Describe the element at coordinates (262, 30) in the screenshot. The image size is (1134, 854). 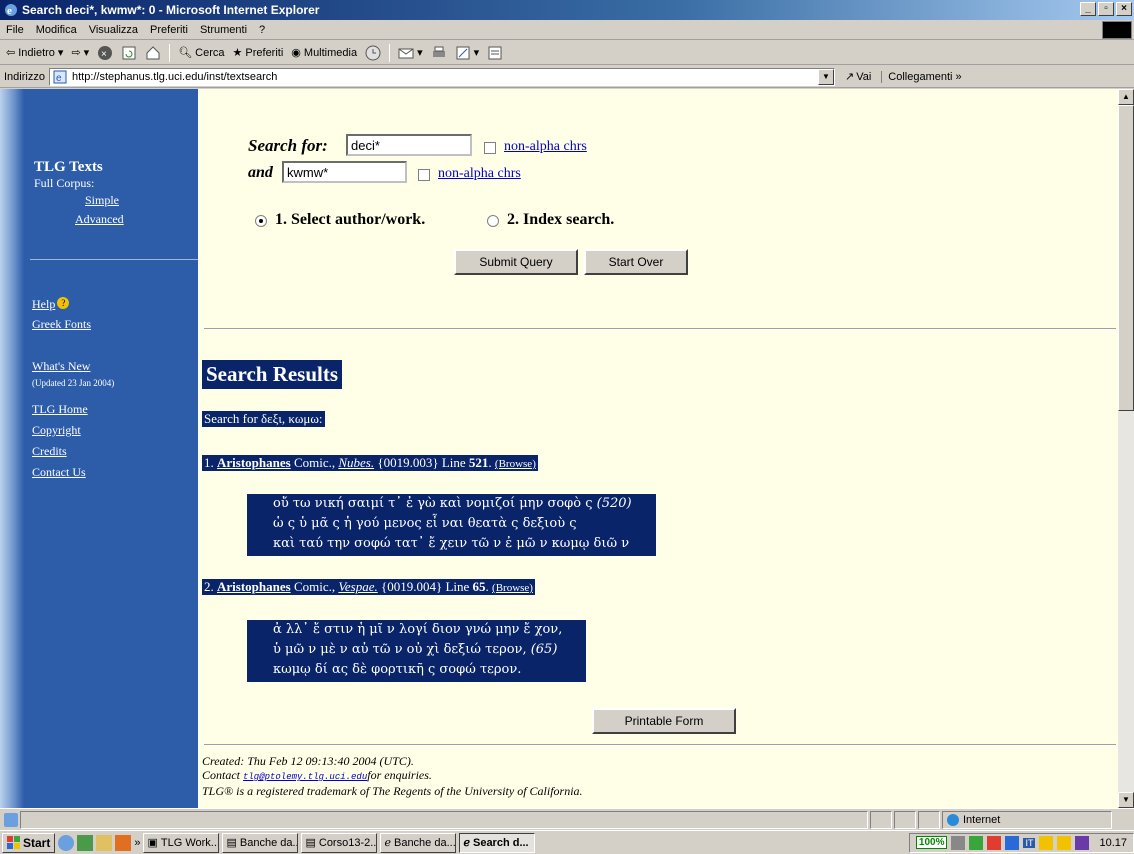
I see `menu-help: ?` at that location.